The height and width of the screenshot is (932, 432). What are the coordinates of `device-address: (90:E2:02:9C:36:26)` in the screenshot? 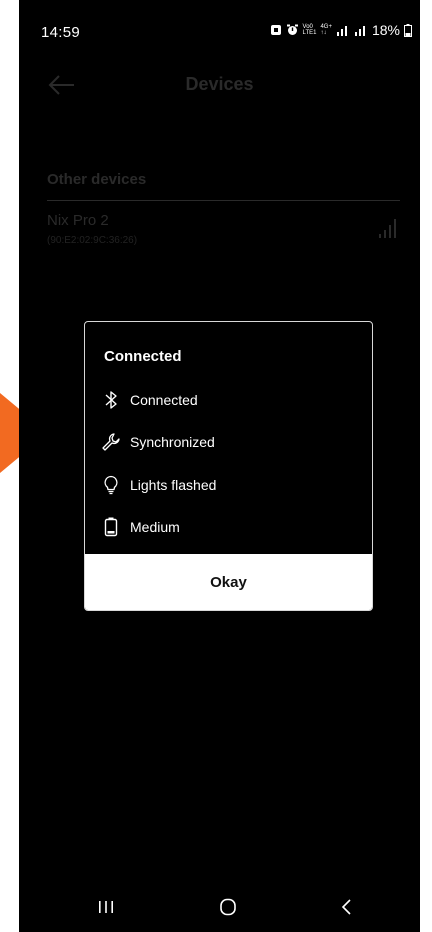 It's located at (92, 240).